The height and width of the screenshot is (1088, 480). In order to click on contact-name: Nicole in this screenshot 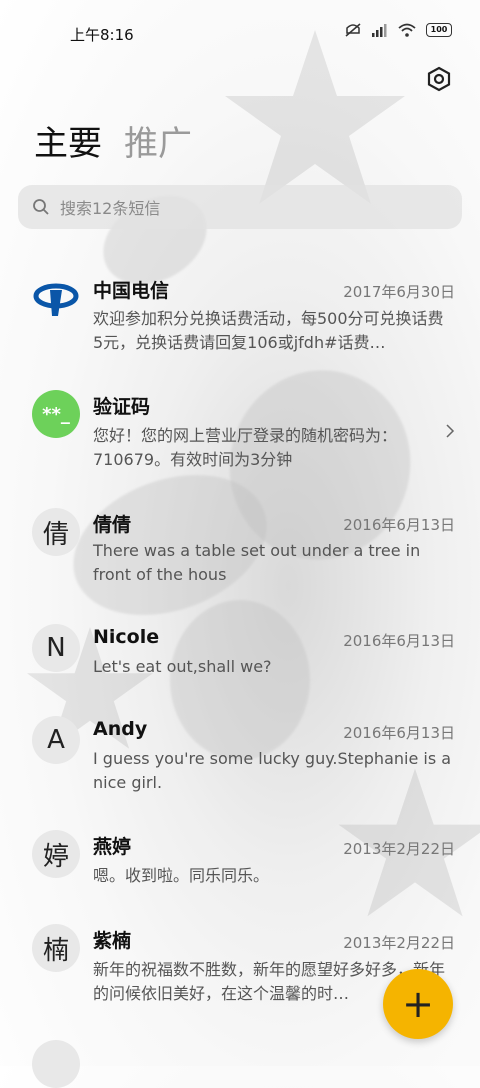, I will do `click(126, 637)`.